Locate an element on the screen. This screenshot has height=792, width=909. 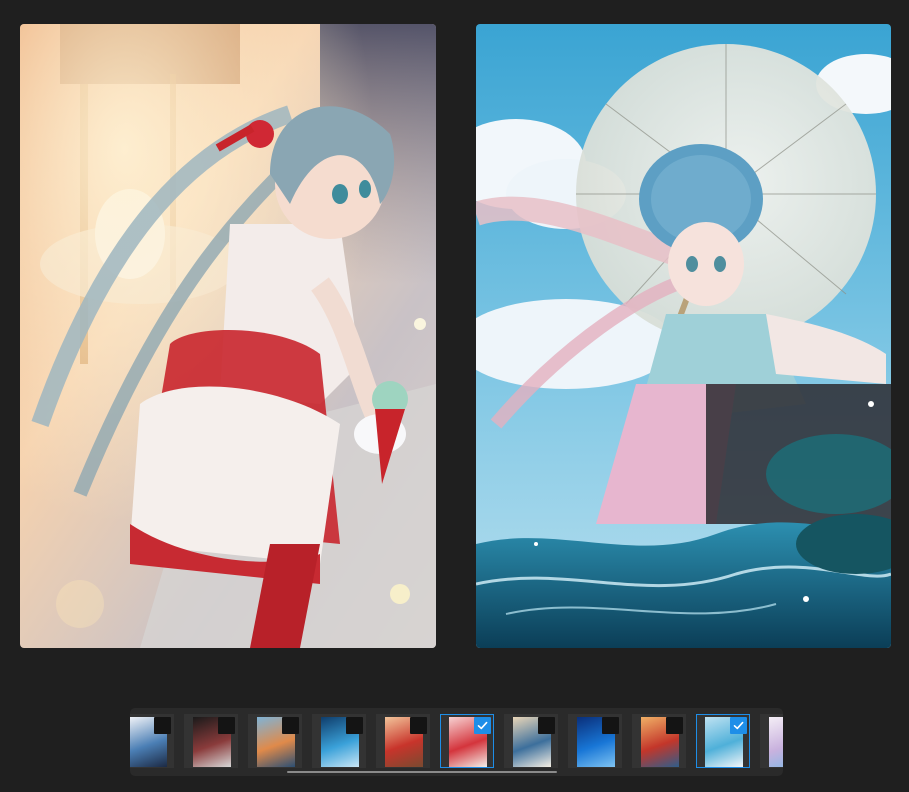
thumbnail-image is located at coordinates (776, 742).